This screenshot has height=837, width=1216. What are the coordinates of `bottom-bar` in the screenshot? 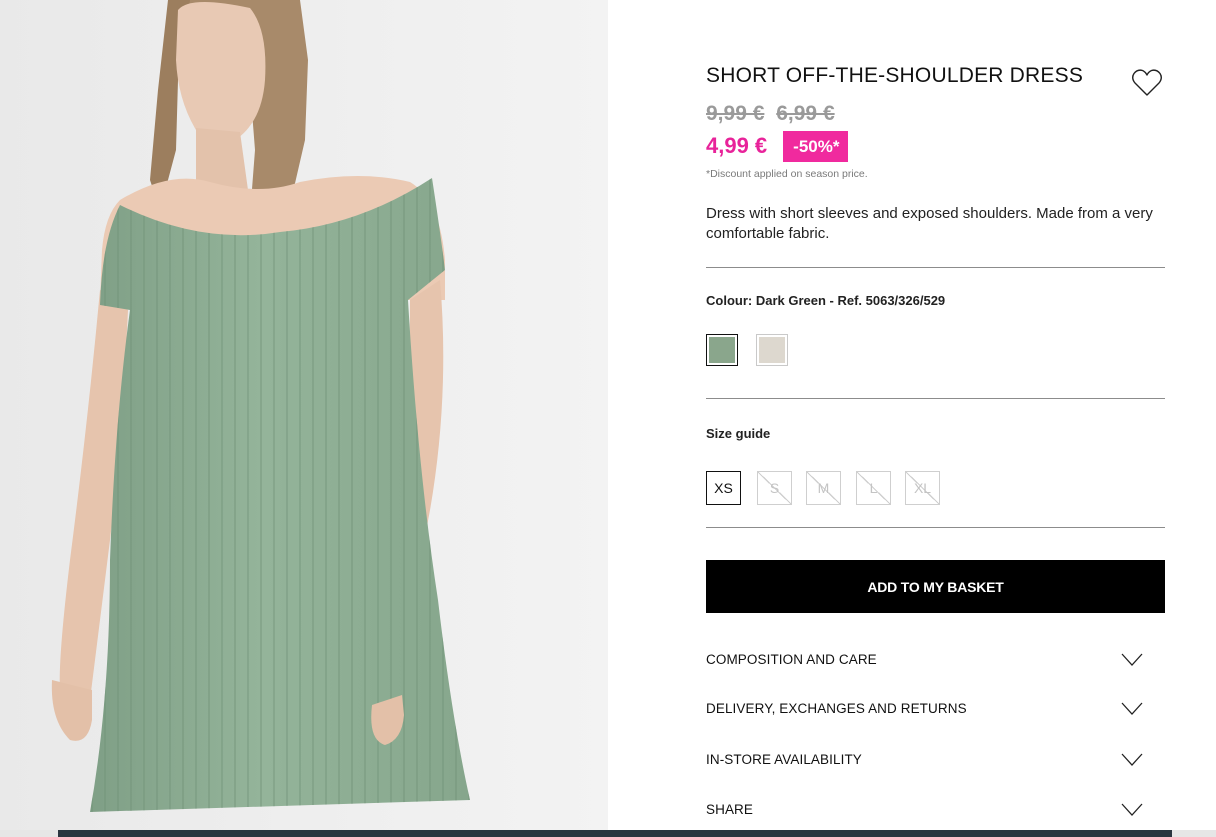 It's located at (615, 833).